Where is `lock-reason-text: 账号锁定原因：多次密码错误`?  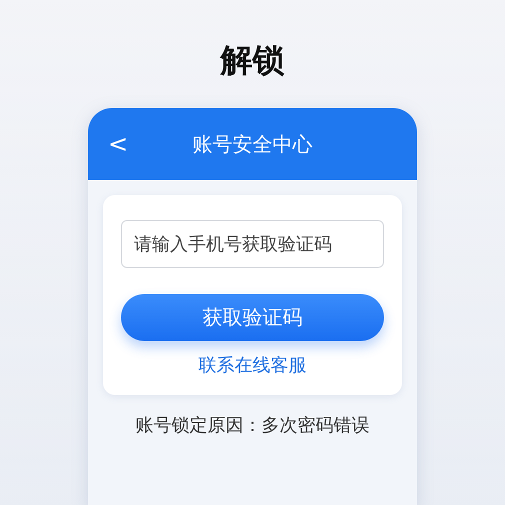
lock-reason-text: 账号锁定原因：多次密码错误 is located at coordinates (253, 425).